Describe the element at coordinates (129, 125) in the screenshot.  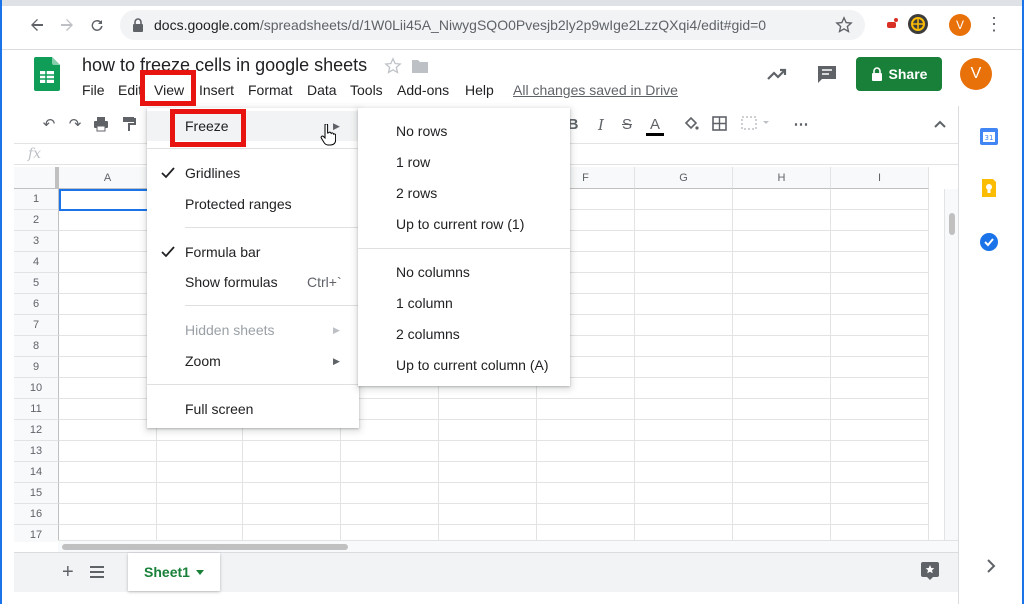
I see `paint-format-icon` at that location.